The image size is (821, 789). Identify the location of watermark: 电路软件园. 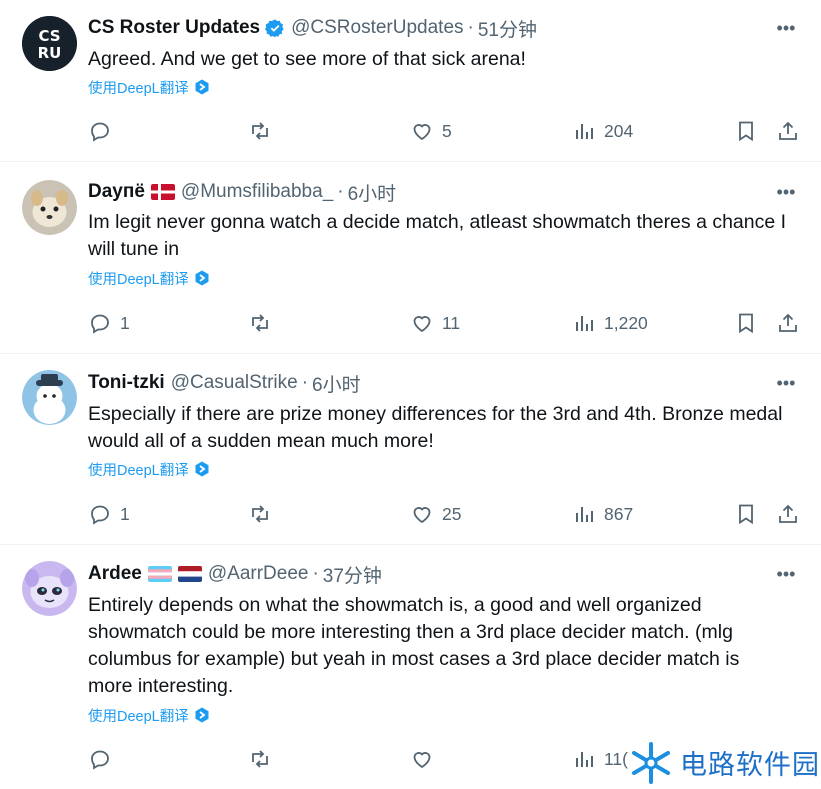
(724, 762).